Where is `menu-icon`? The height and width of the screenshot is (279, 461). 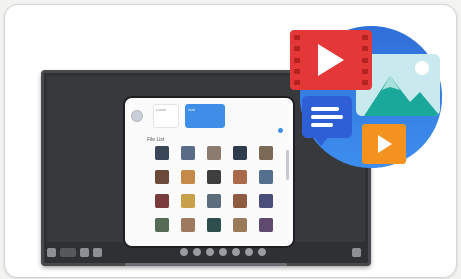
menu-icon is located at coordinates (84, 252).